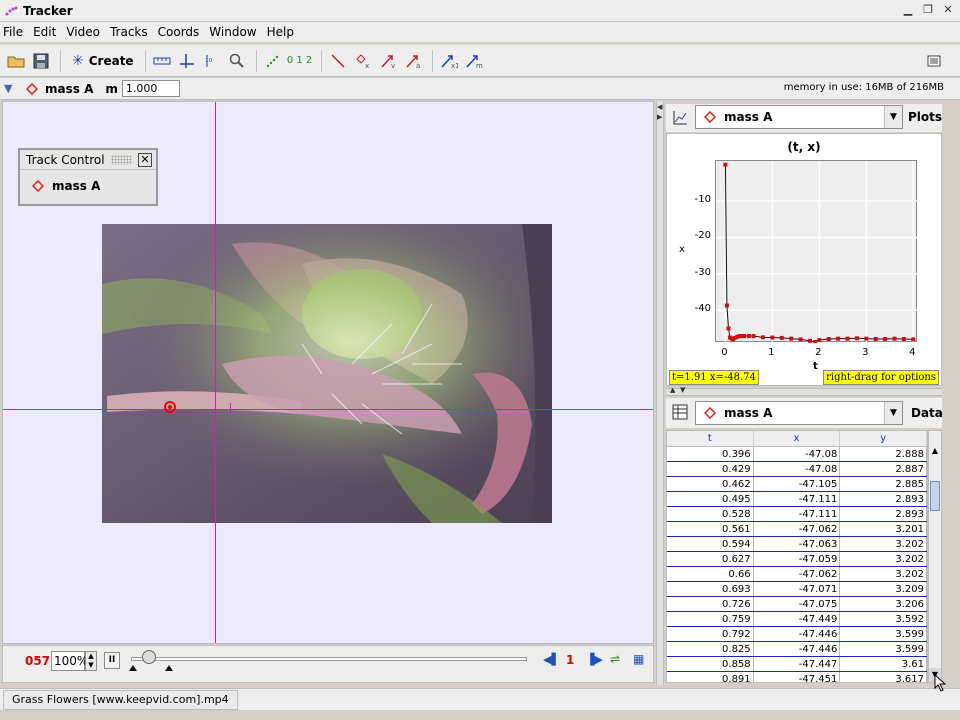 The width and height of the screenshot is (960, 720). Describe the element at coordinates (710, 664) in the screenshot. I see `table-cell-t: 0.858` at that location.